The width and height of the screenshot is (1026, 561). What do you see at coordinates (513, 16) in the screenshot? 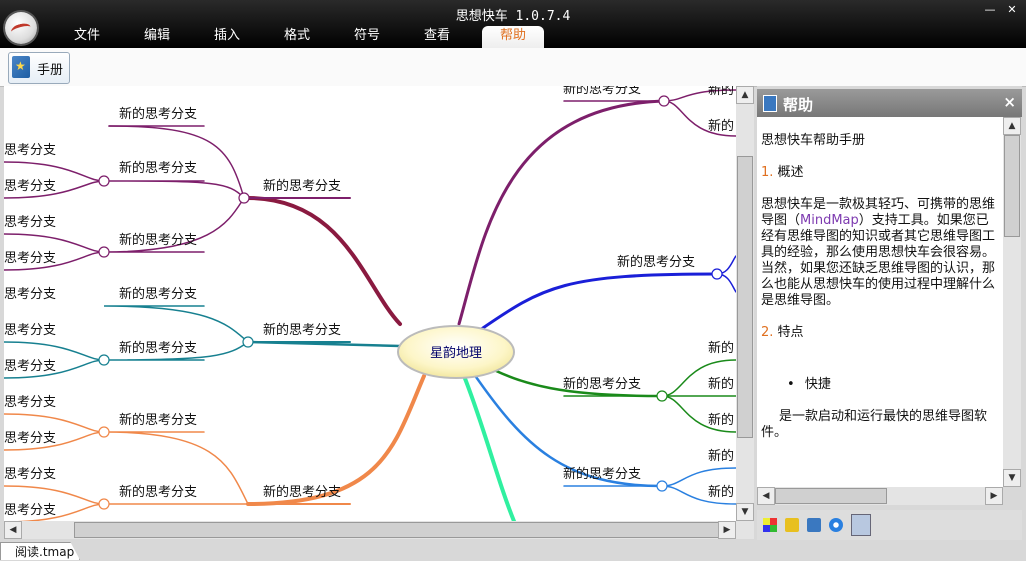
I see `app-title: 思想快车 1.0.7.4` at bounding box center [513, 16].